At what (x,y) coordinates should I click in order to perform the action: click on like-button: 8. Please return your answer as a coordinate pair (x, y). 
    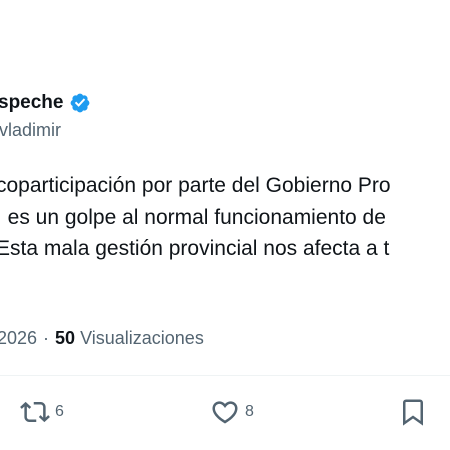
    Looking at the image, I should click on (232, 412).